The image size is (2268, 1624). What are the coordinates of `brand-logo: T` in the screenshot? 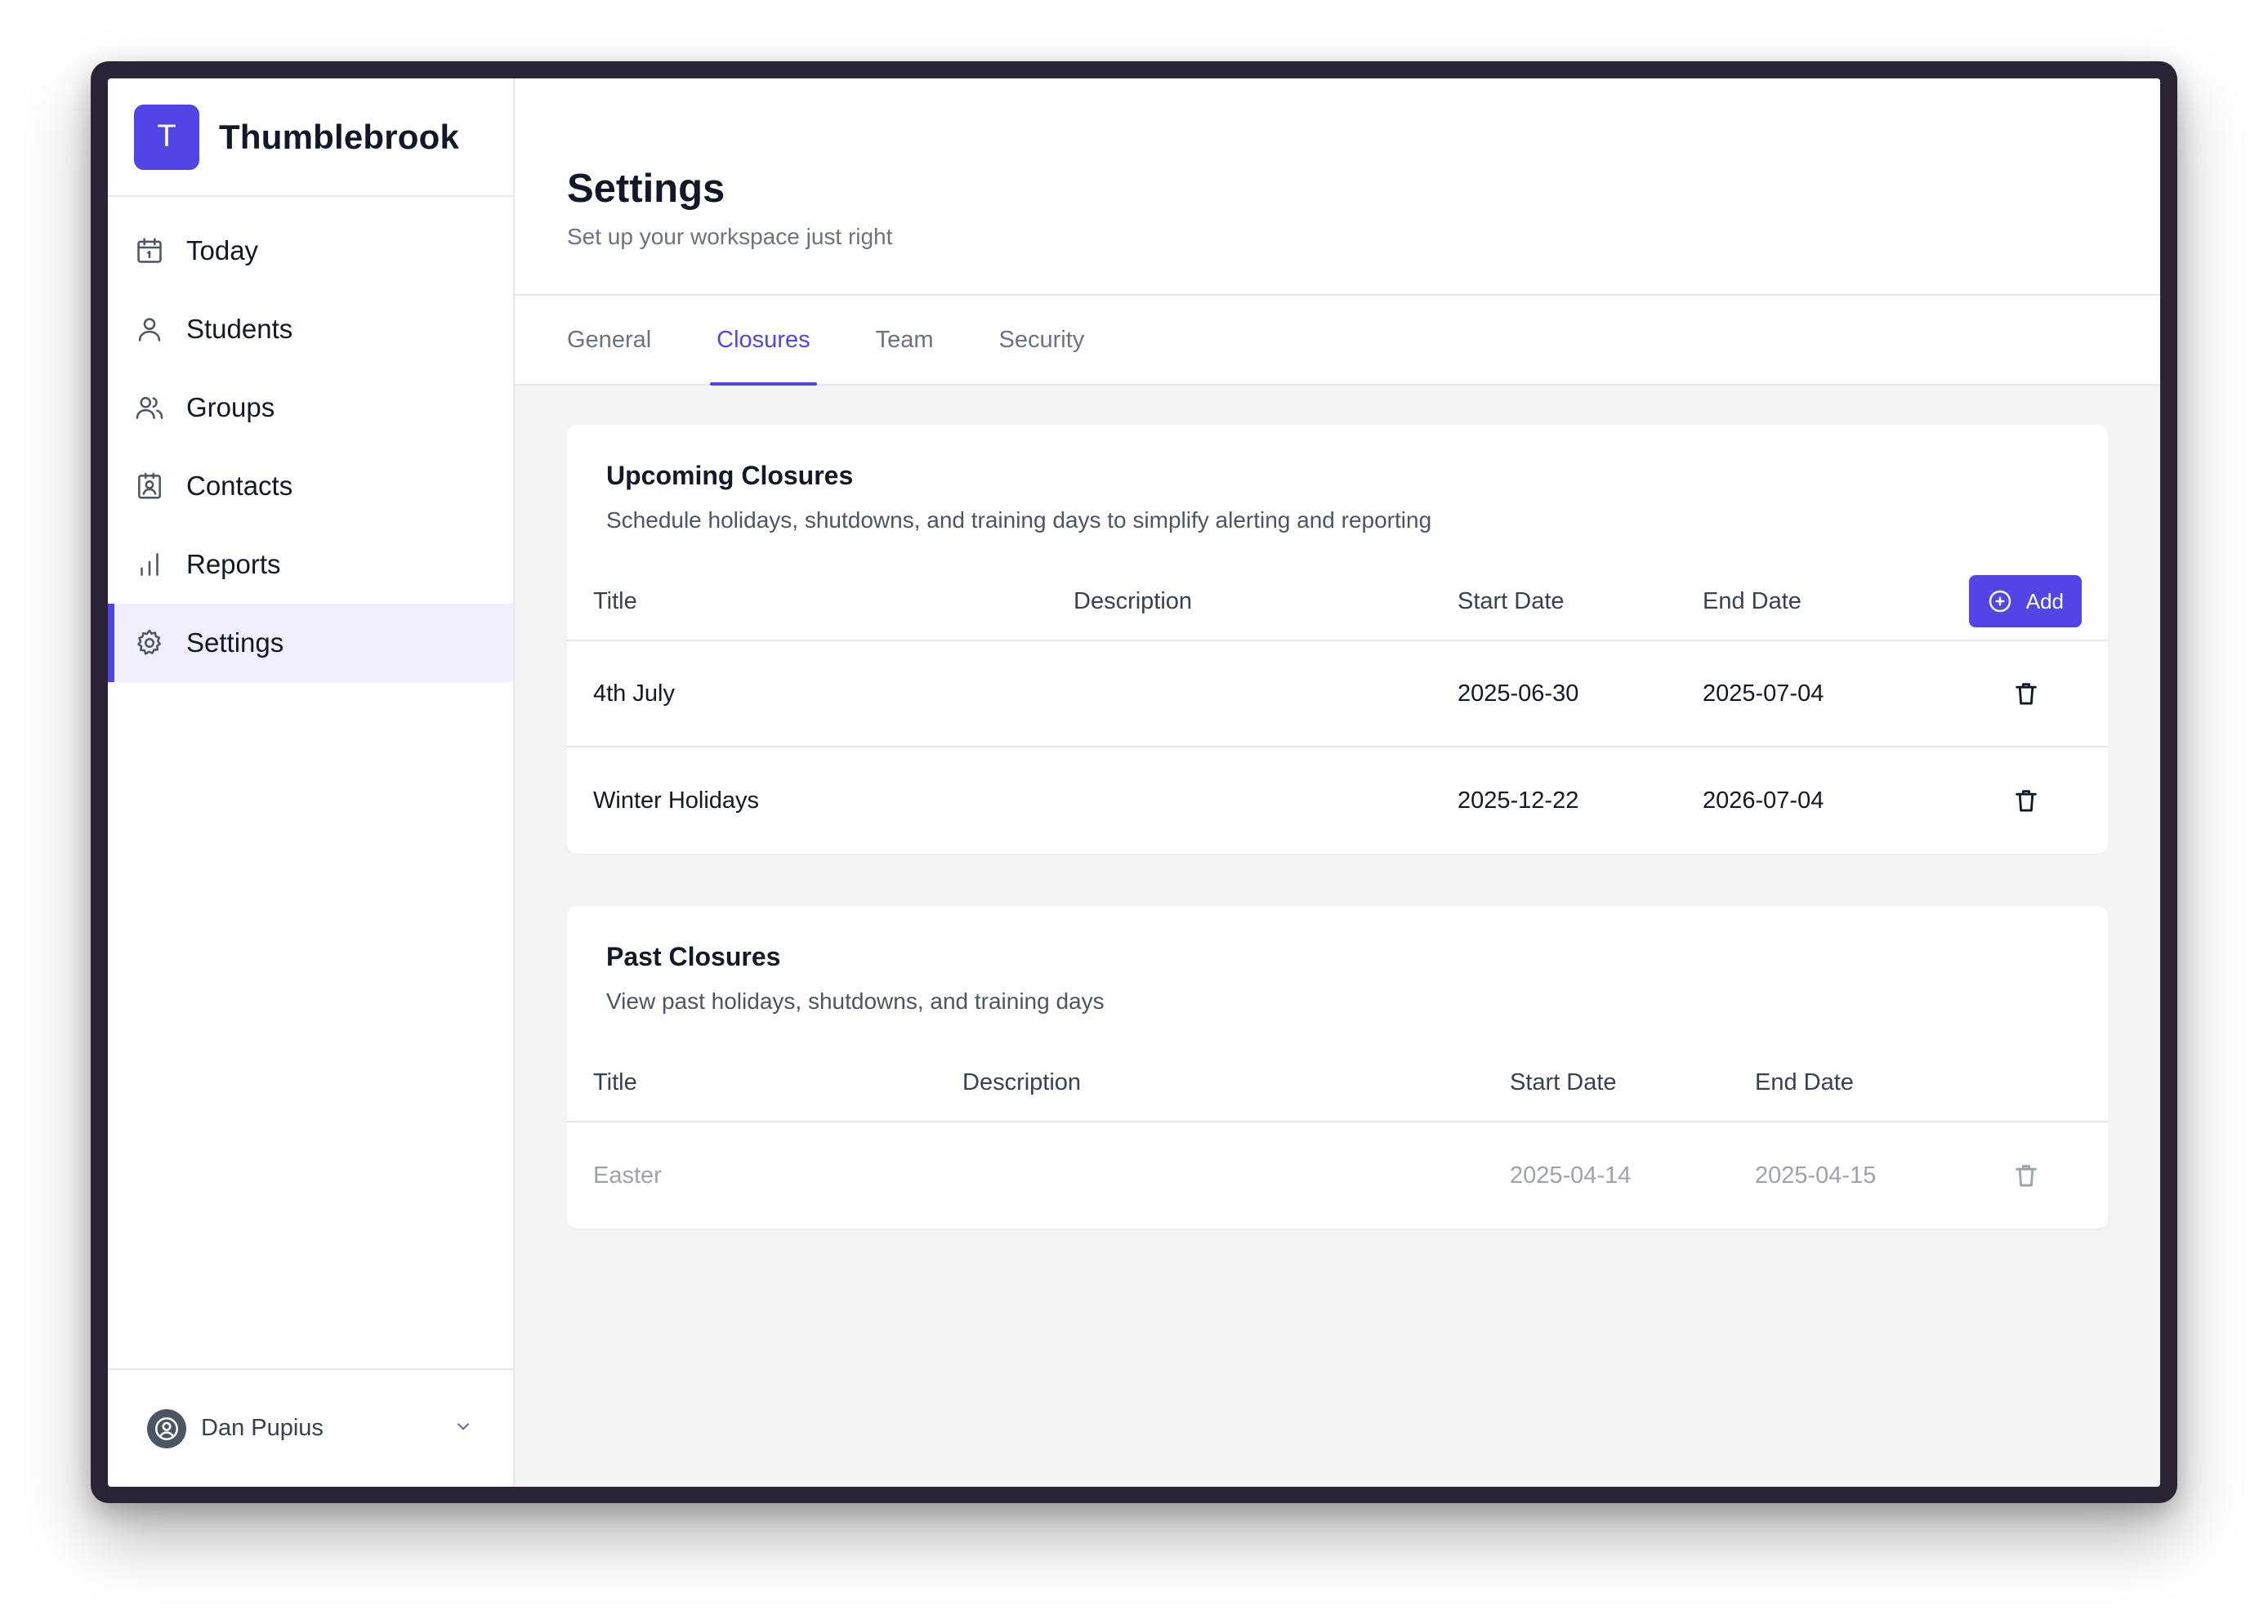 It's located at (167, 137).